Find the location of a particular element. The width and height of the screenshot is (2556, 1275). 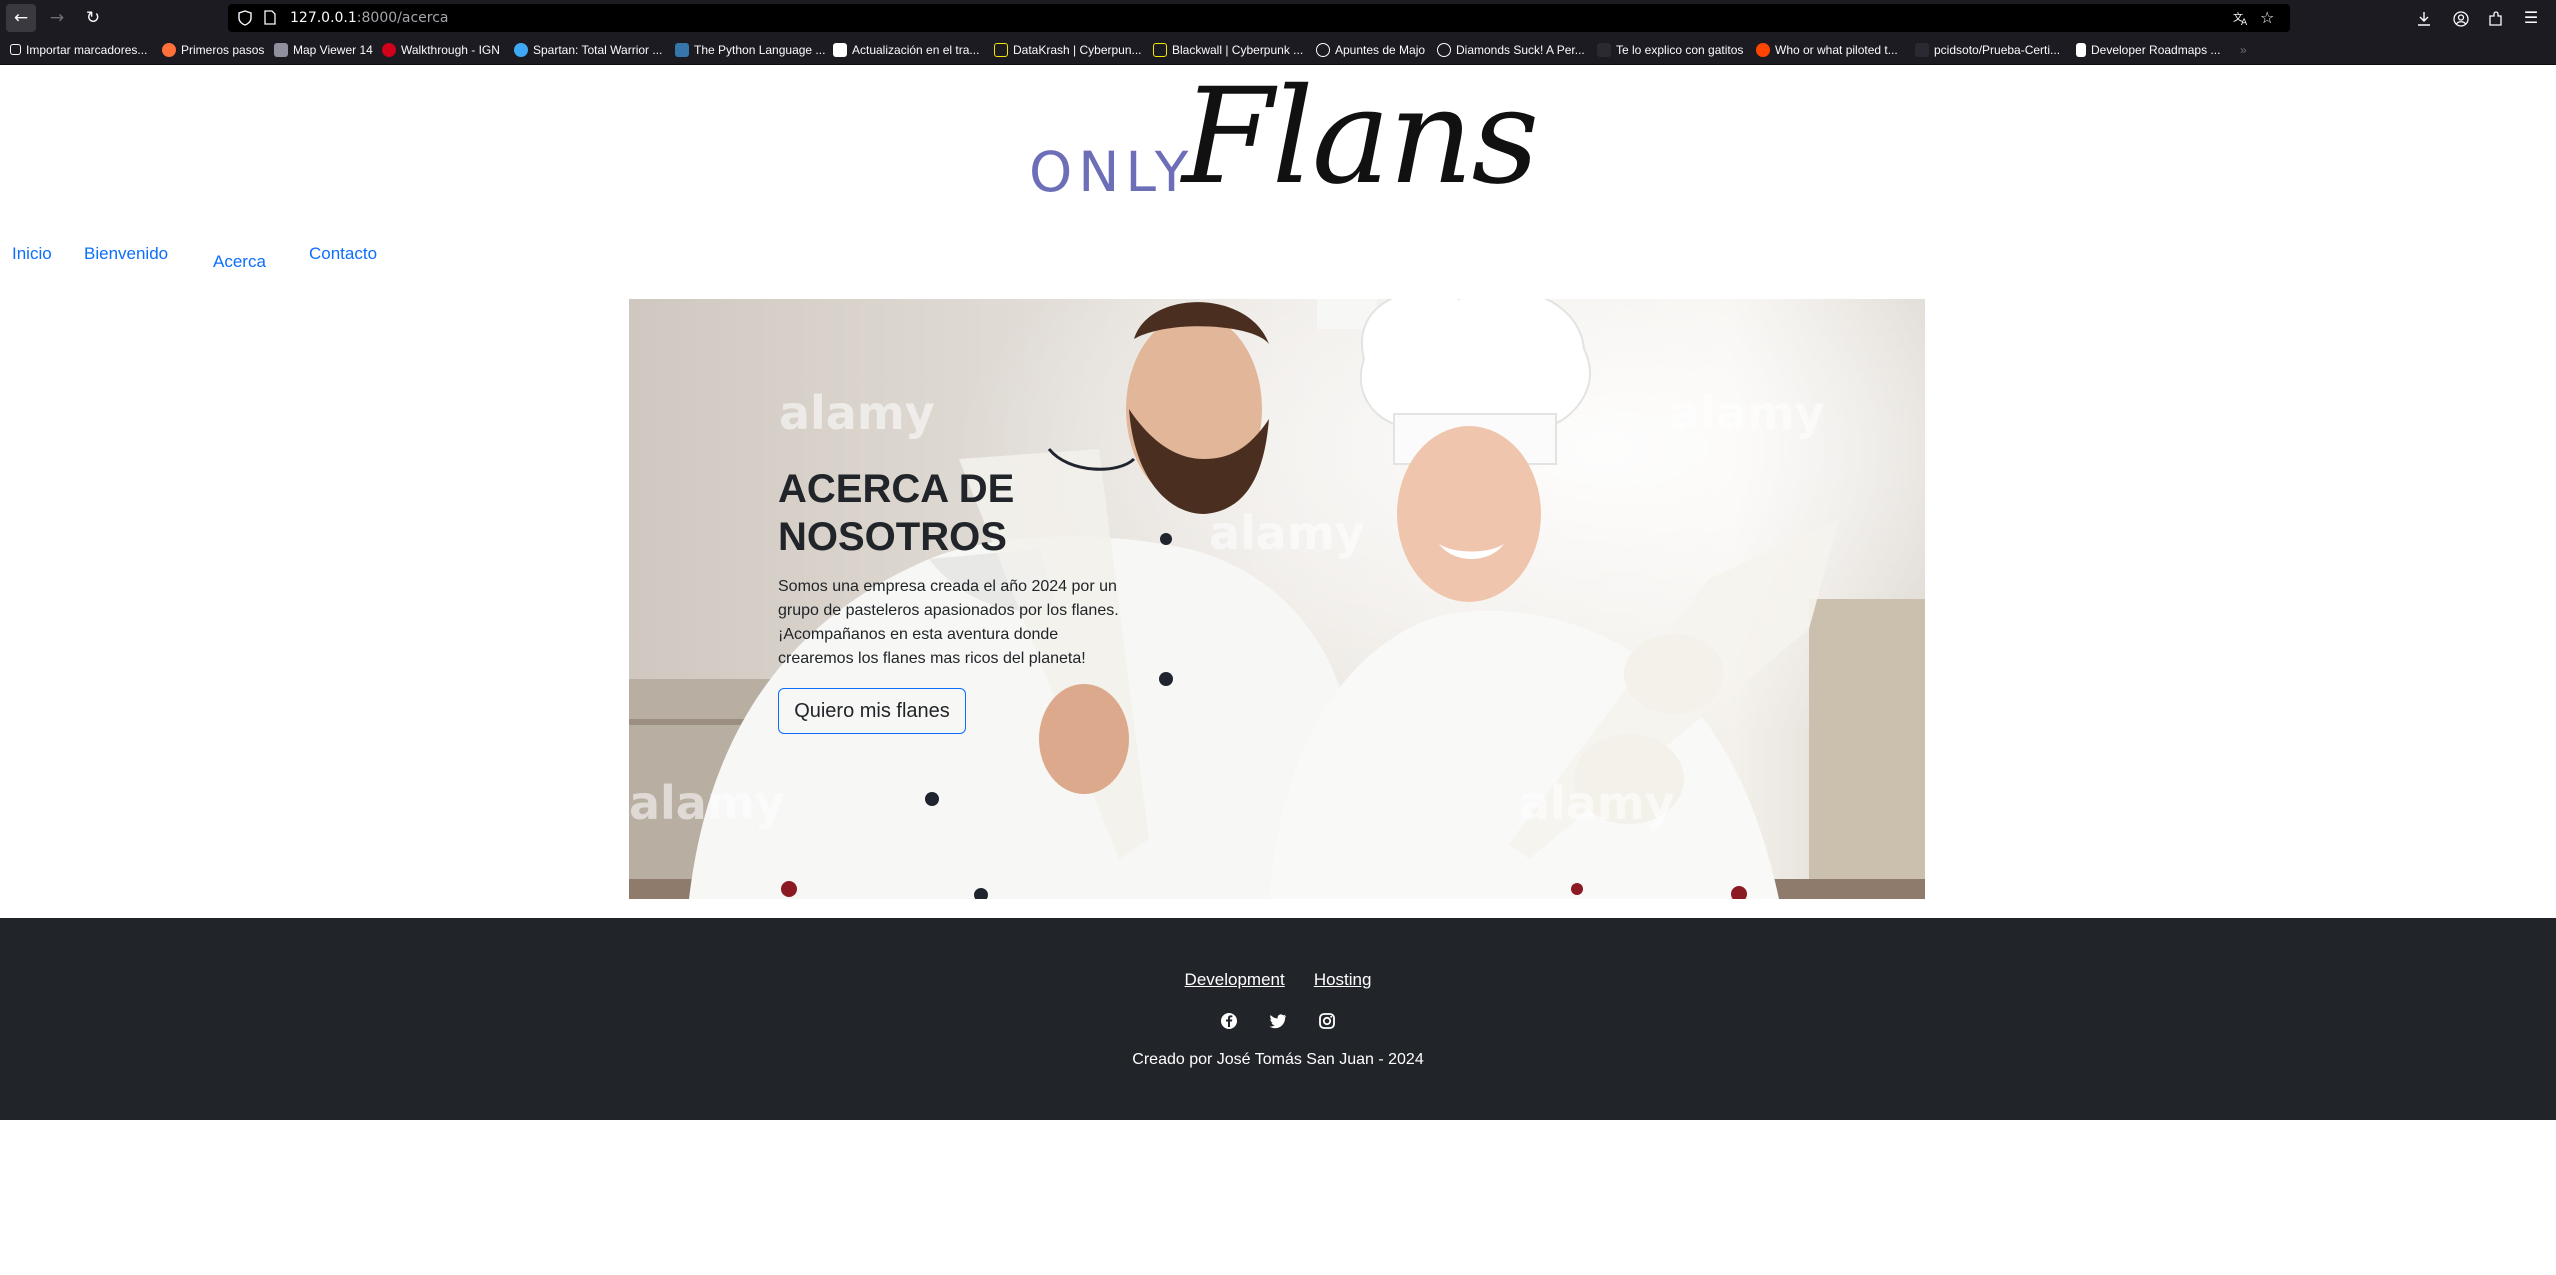

extensions-icon is located at coordinates (2496, 18).